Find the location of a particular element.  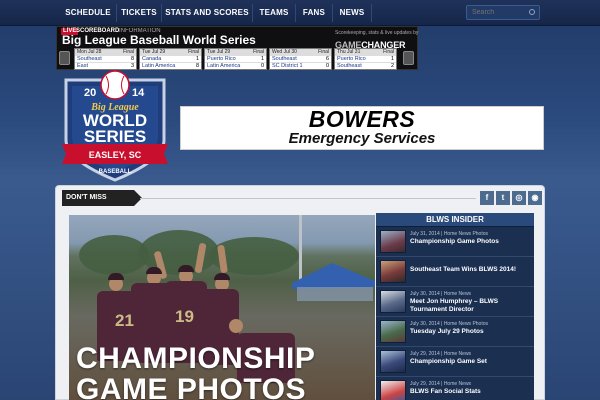

scoreboard-next-button is located at coordinates (408, 58).